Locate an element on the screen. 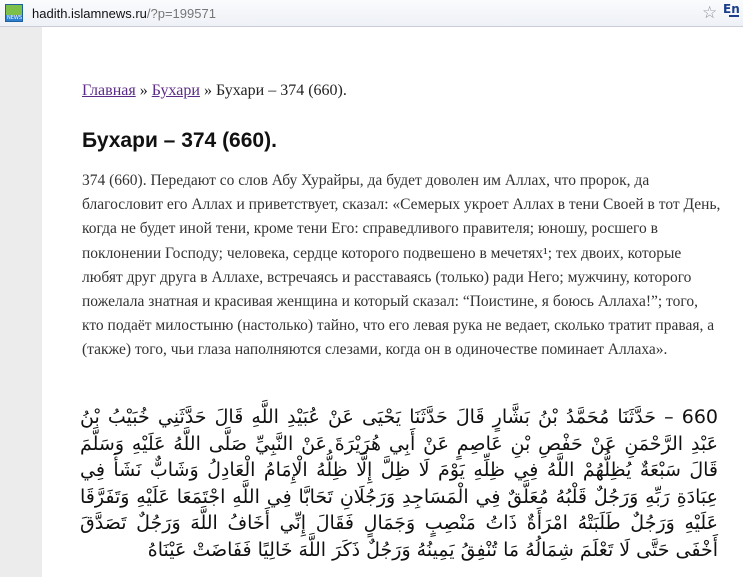 The height and width of the screenshot is (577, 743). url-path: /?p=199571 is located at coordinates (181, 13).